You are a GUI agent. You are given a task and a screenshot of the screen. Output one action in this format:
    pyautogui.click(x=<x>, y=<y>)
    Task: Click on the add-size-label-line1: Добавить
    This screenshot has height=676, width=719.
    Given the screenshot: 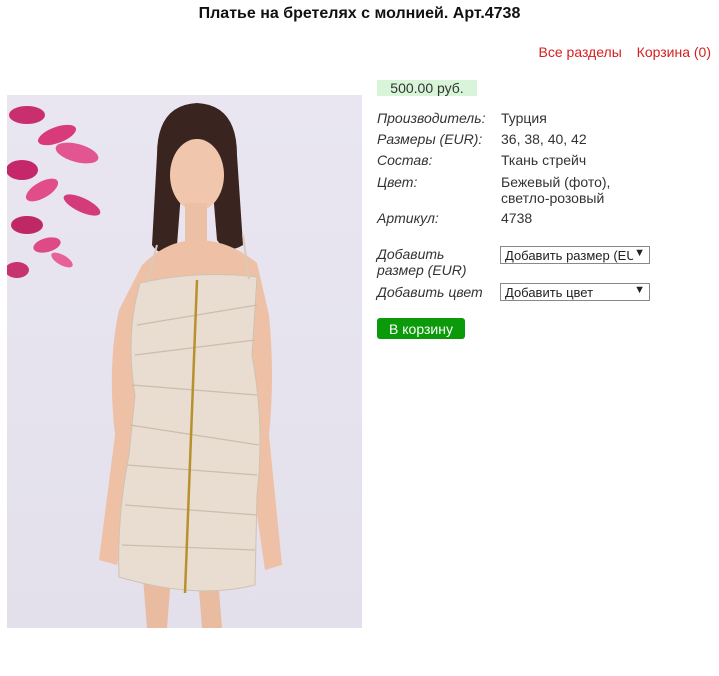 What is the action you would take?
    pyautogui.click(x=411, y=254)
    